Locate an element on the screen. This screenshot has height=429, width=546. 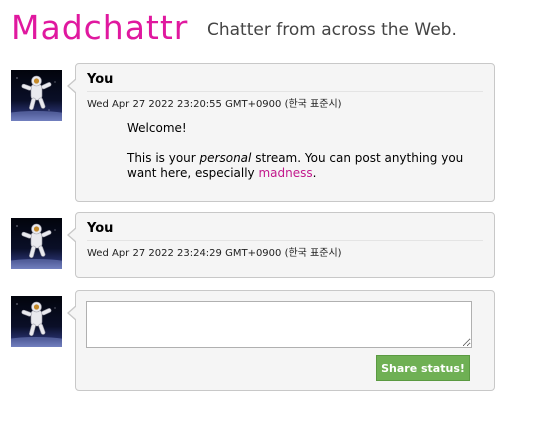
app-tagline: Chatter from across the Web. is located at coordinates (332, 30).